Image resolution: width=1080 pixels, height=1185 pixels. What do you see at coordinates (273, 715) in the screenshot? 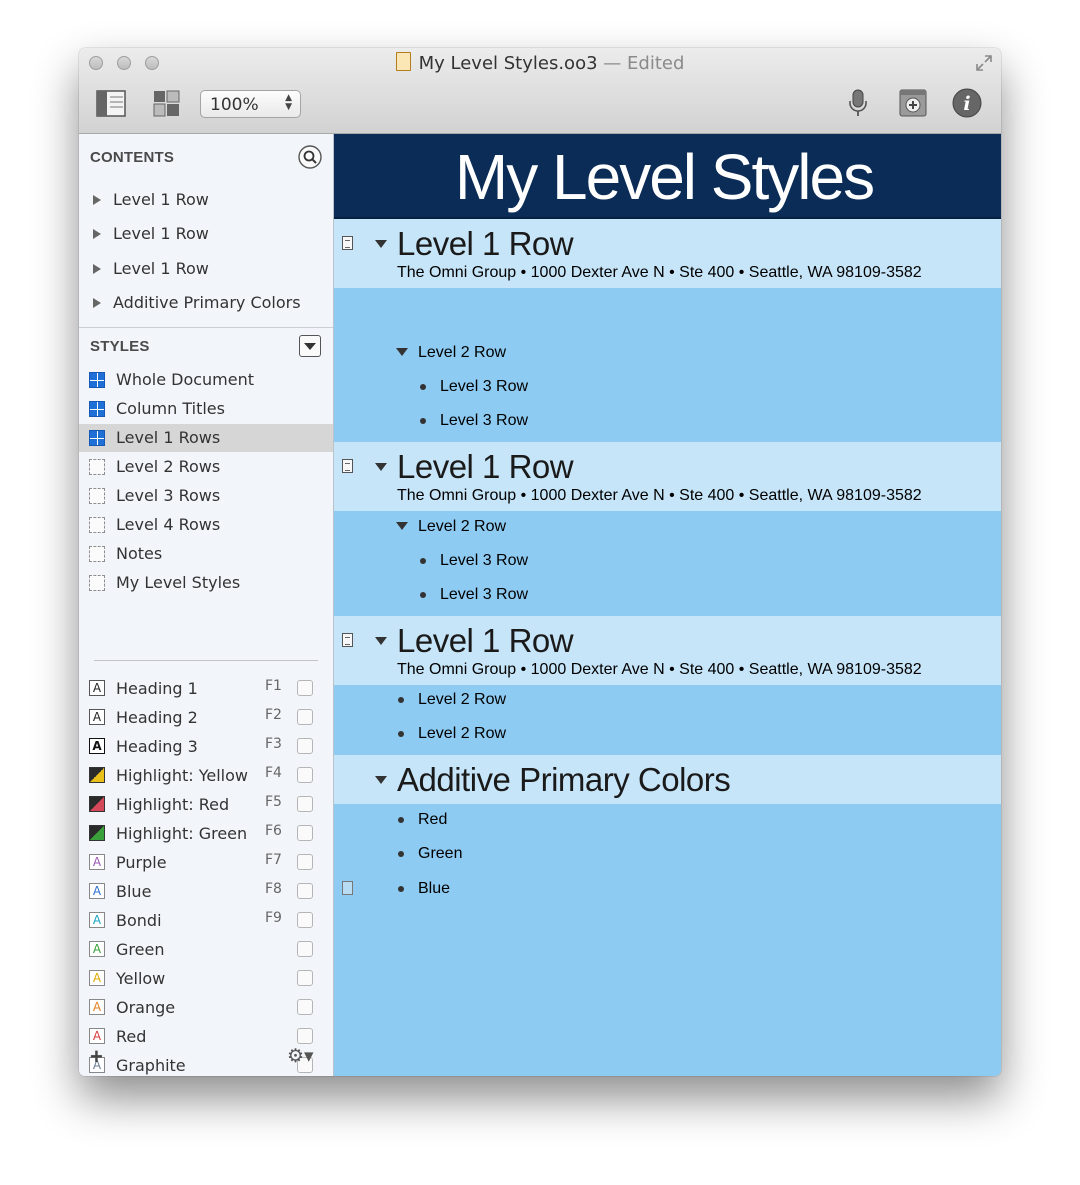
I see `shortcut-key: F2` at bounding box center [273, 715].